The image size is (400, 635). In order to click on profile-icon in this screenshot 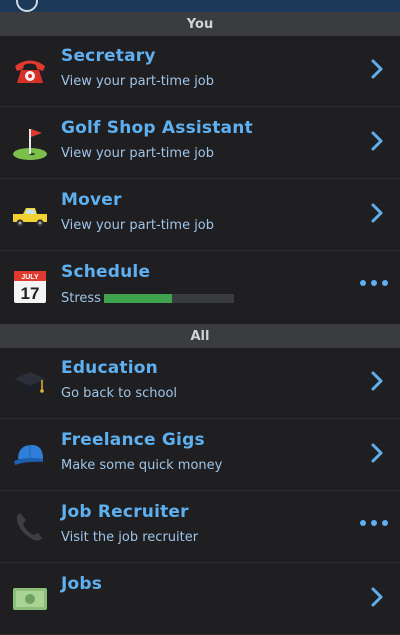, I will do `click(27, 6)`.